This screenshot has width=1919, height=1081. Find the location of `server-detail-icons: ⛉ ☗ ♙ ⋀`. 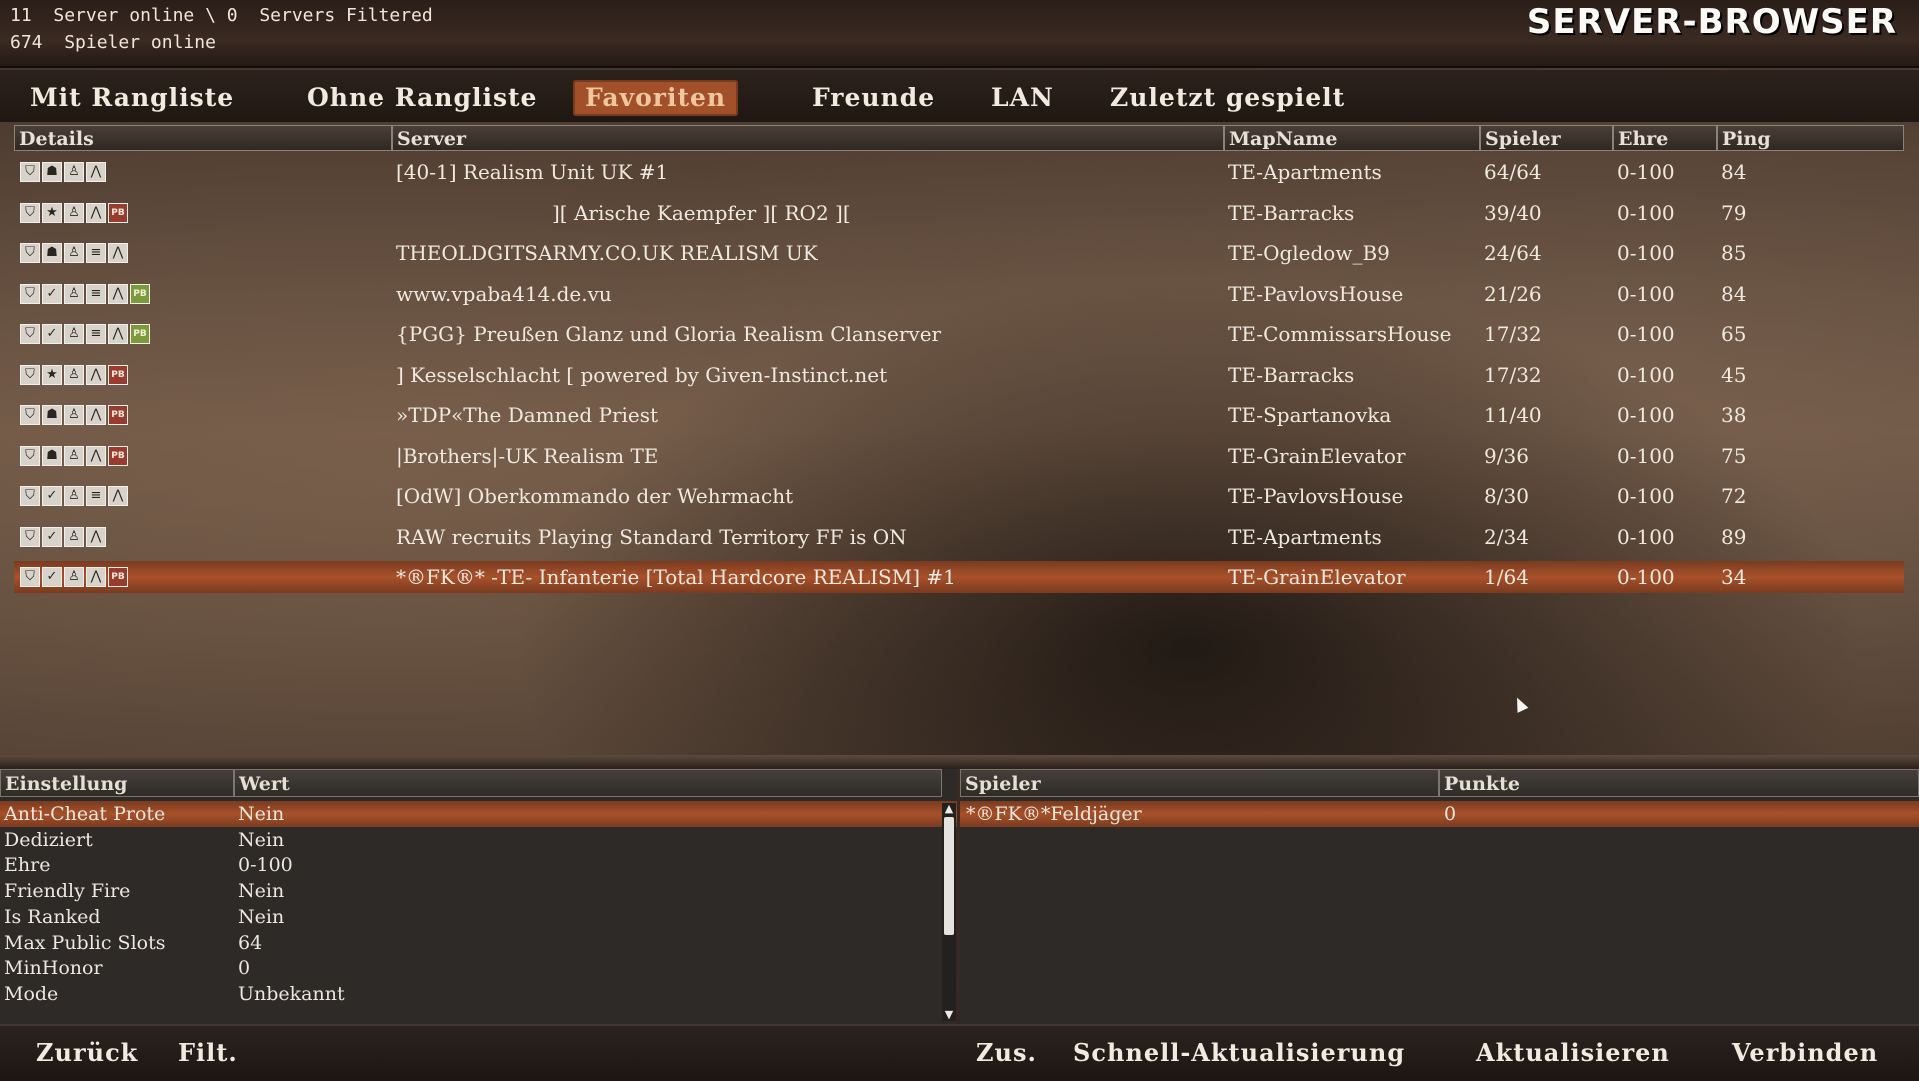

server-detail-icons: ⛉ ☗ ♙ ⋀ is located at coordinates (64, 172).